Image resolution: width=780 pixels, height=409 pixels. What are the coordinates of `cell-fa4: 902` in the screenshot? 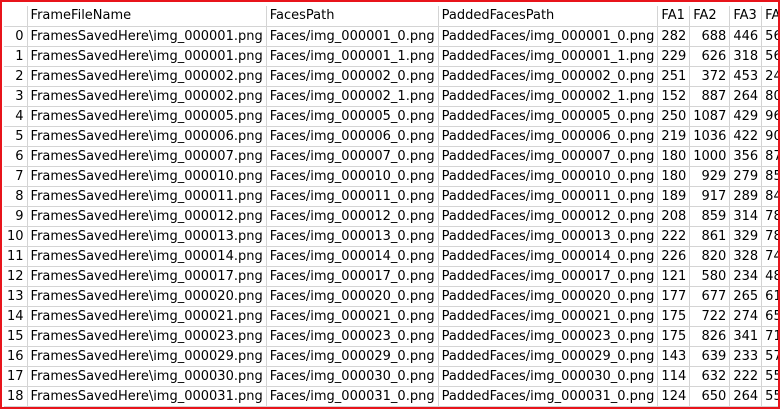 It's located at (769, 136).